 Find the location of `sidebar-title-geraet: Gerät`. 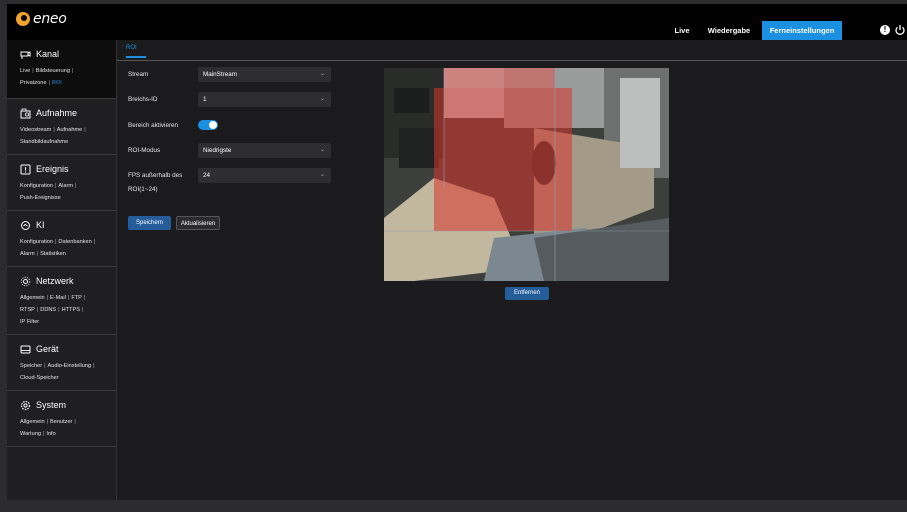

sidebar-title-geraet: Gerät is located at coordinates (47, 349).